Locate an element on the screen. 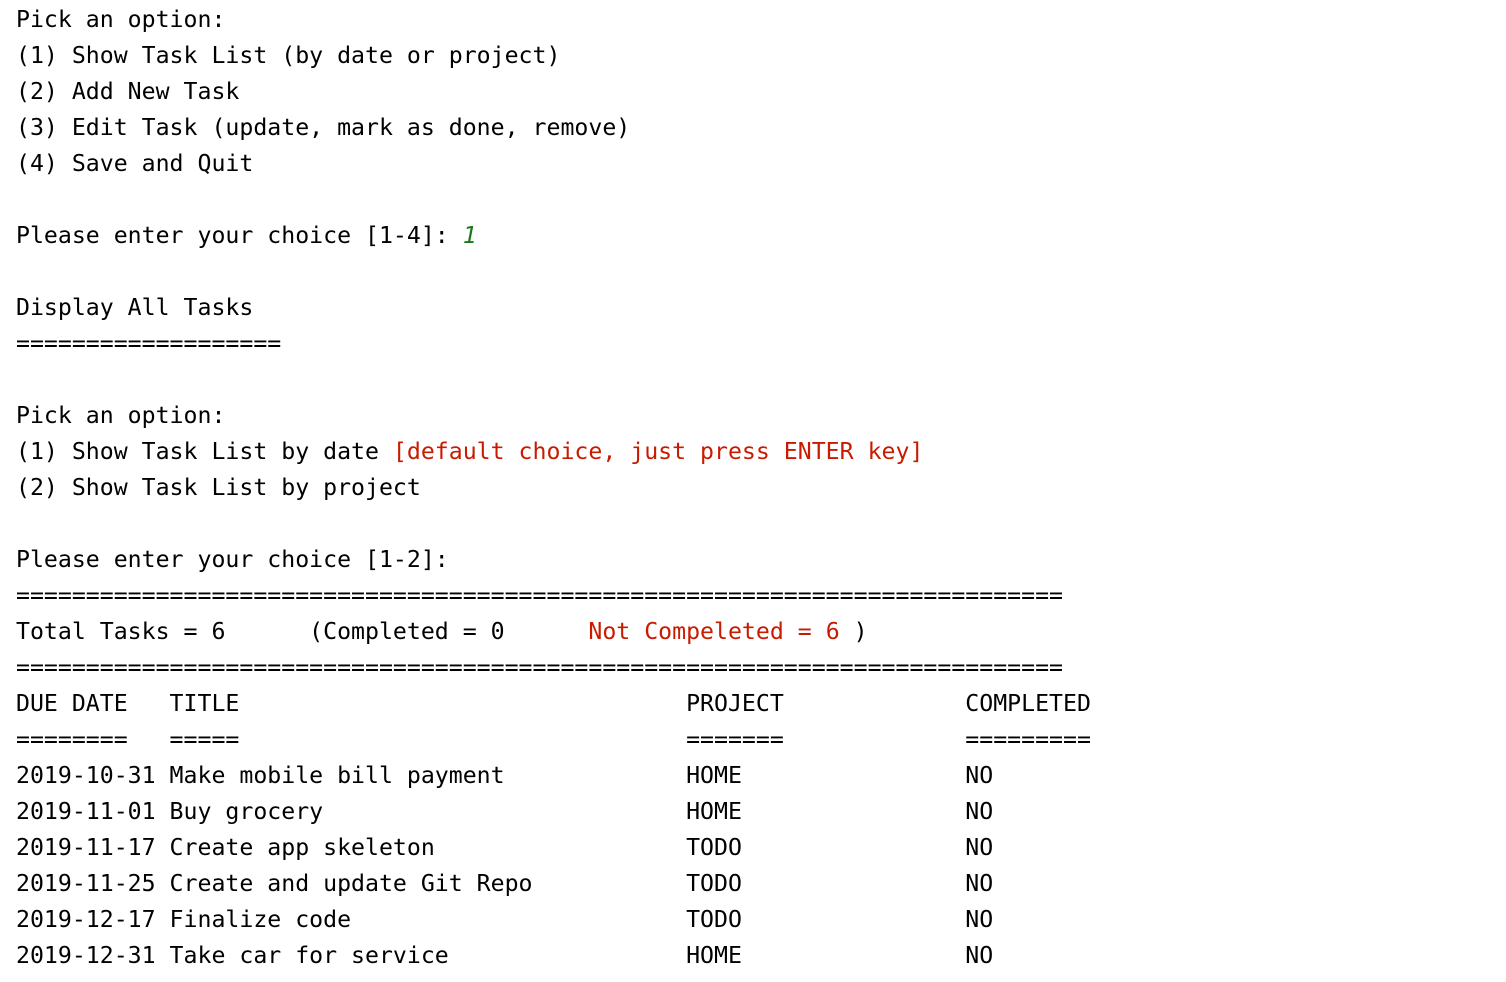  main-choice-prompt: Please enter your choice [1-4]: is located at coordinates (239, 235).